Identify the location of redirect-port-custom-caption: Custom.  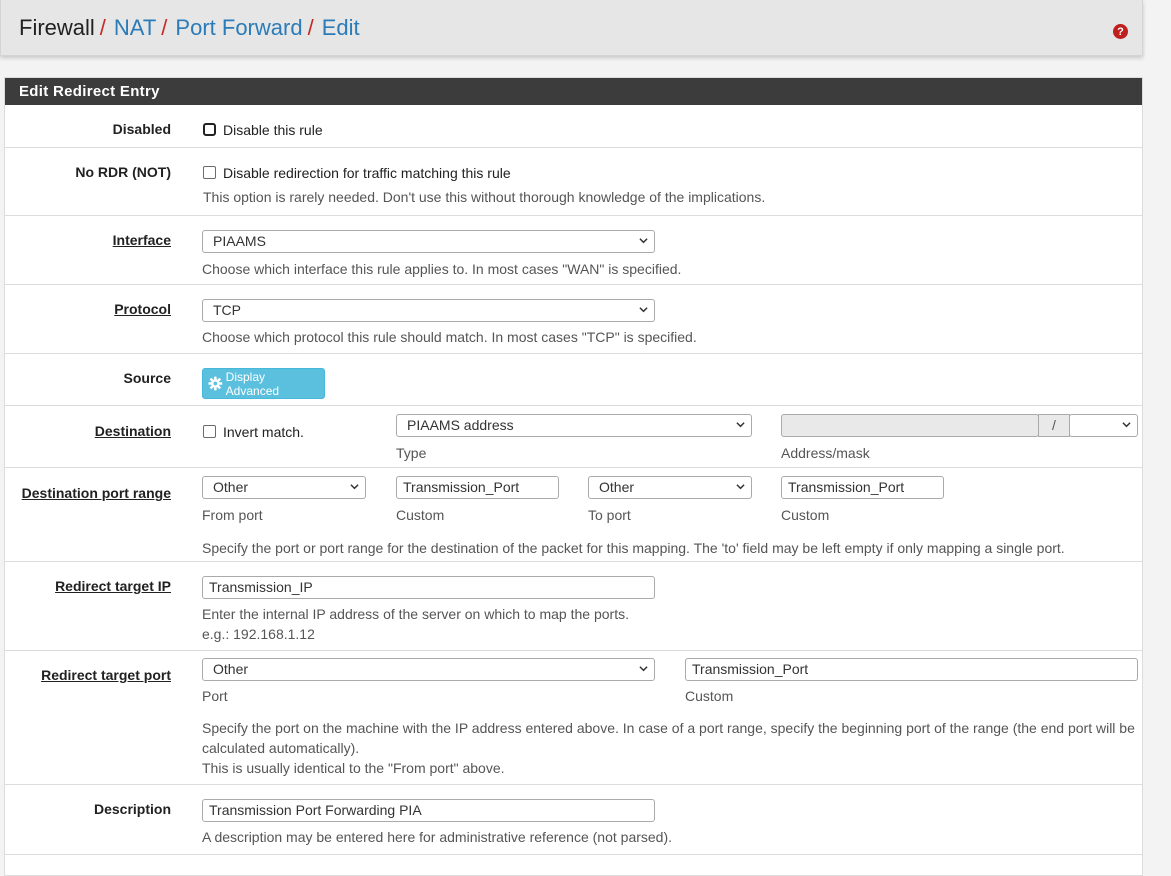
(709, 696).